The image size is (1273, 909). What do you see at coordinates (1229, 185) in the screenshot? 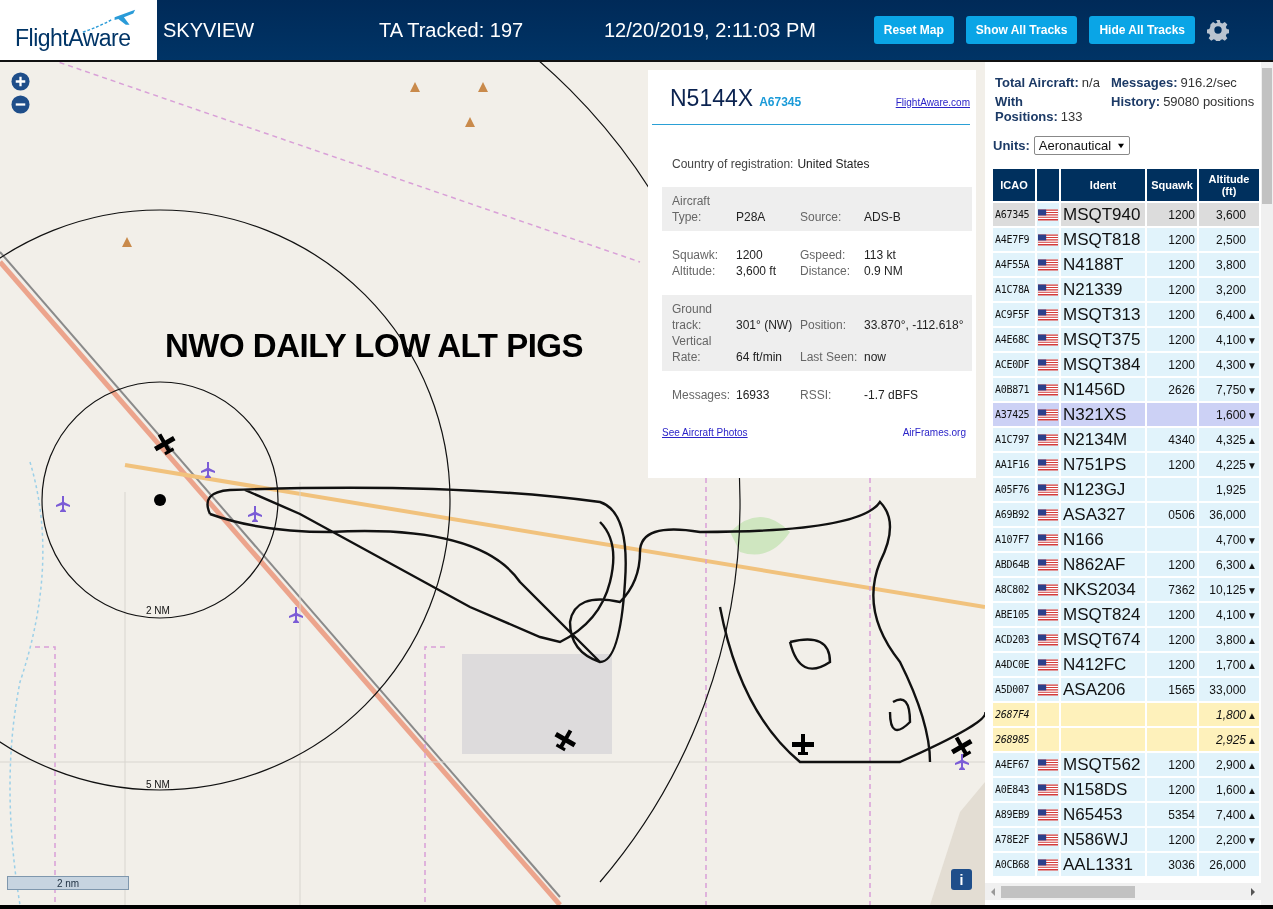
I see `column-header: Altitude (ft)` at bounding box center [1229, 185].